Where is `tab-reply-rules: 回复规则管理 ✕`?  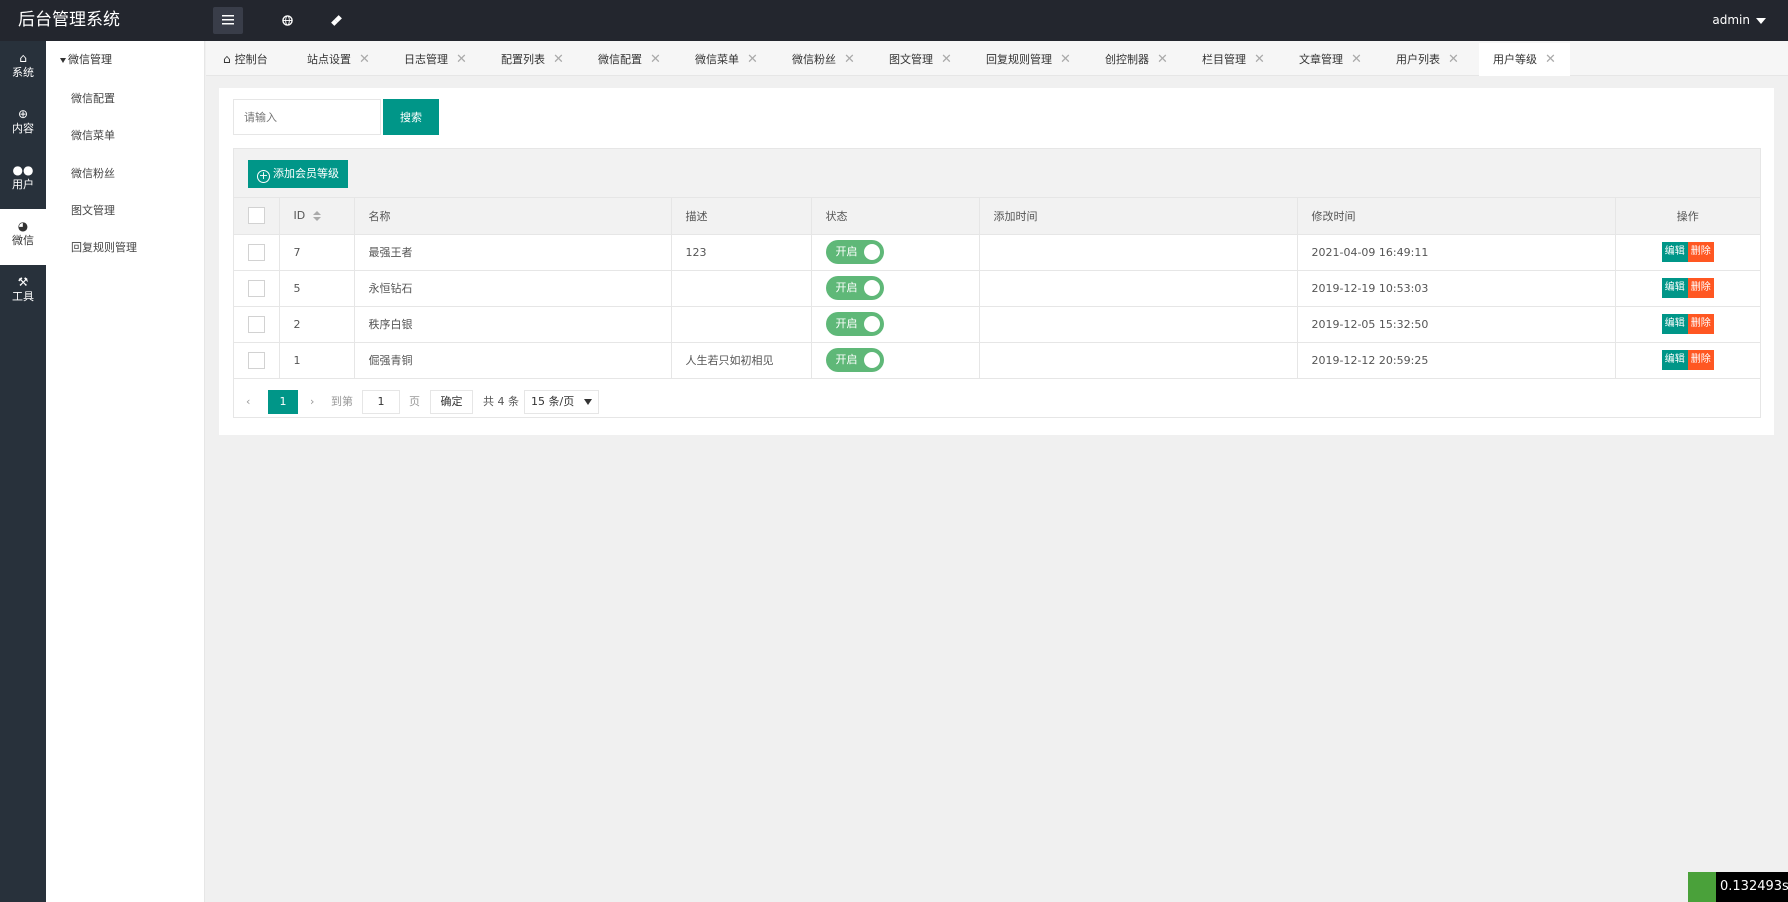
tab-reply-rules: 回复规则管理 ✕ is located at coordinates (1028, 59).